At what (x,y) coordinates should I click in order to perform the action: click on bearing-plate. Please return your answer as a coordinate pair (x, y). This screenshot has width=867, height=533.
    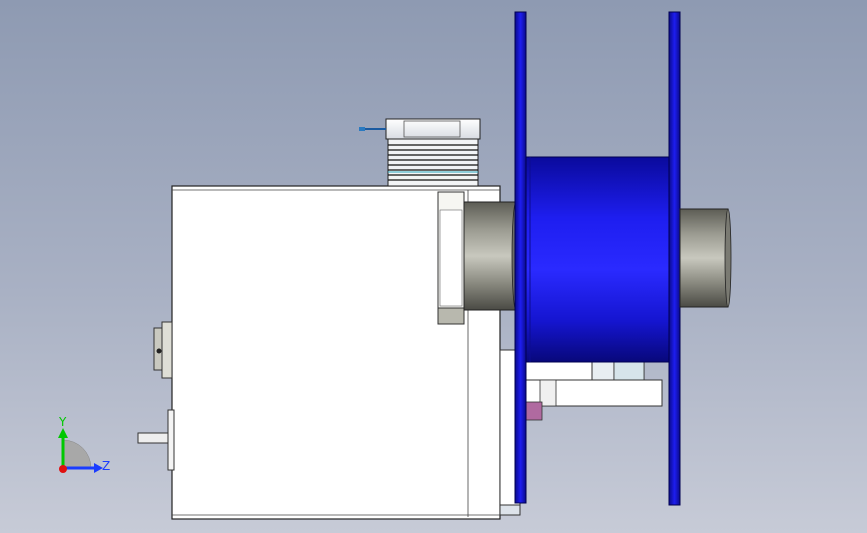
    Looking at the image, I should click on (451, 258).